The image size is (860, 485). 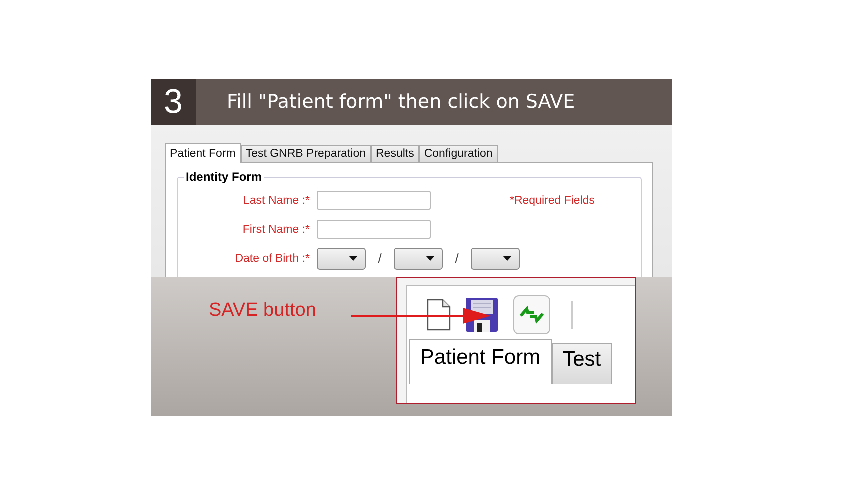 What do you see at coordinates (173, 102) in the screenshot?
I see `step-number: 3` at bounding box center [173, 102].